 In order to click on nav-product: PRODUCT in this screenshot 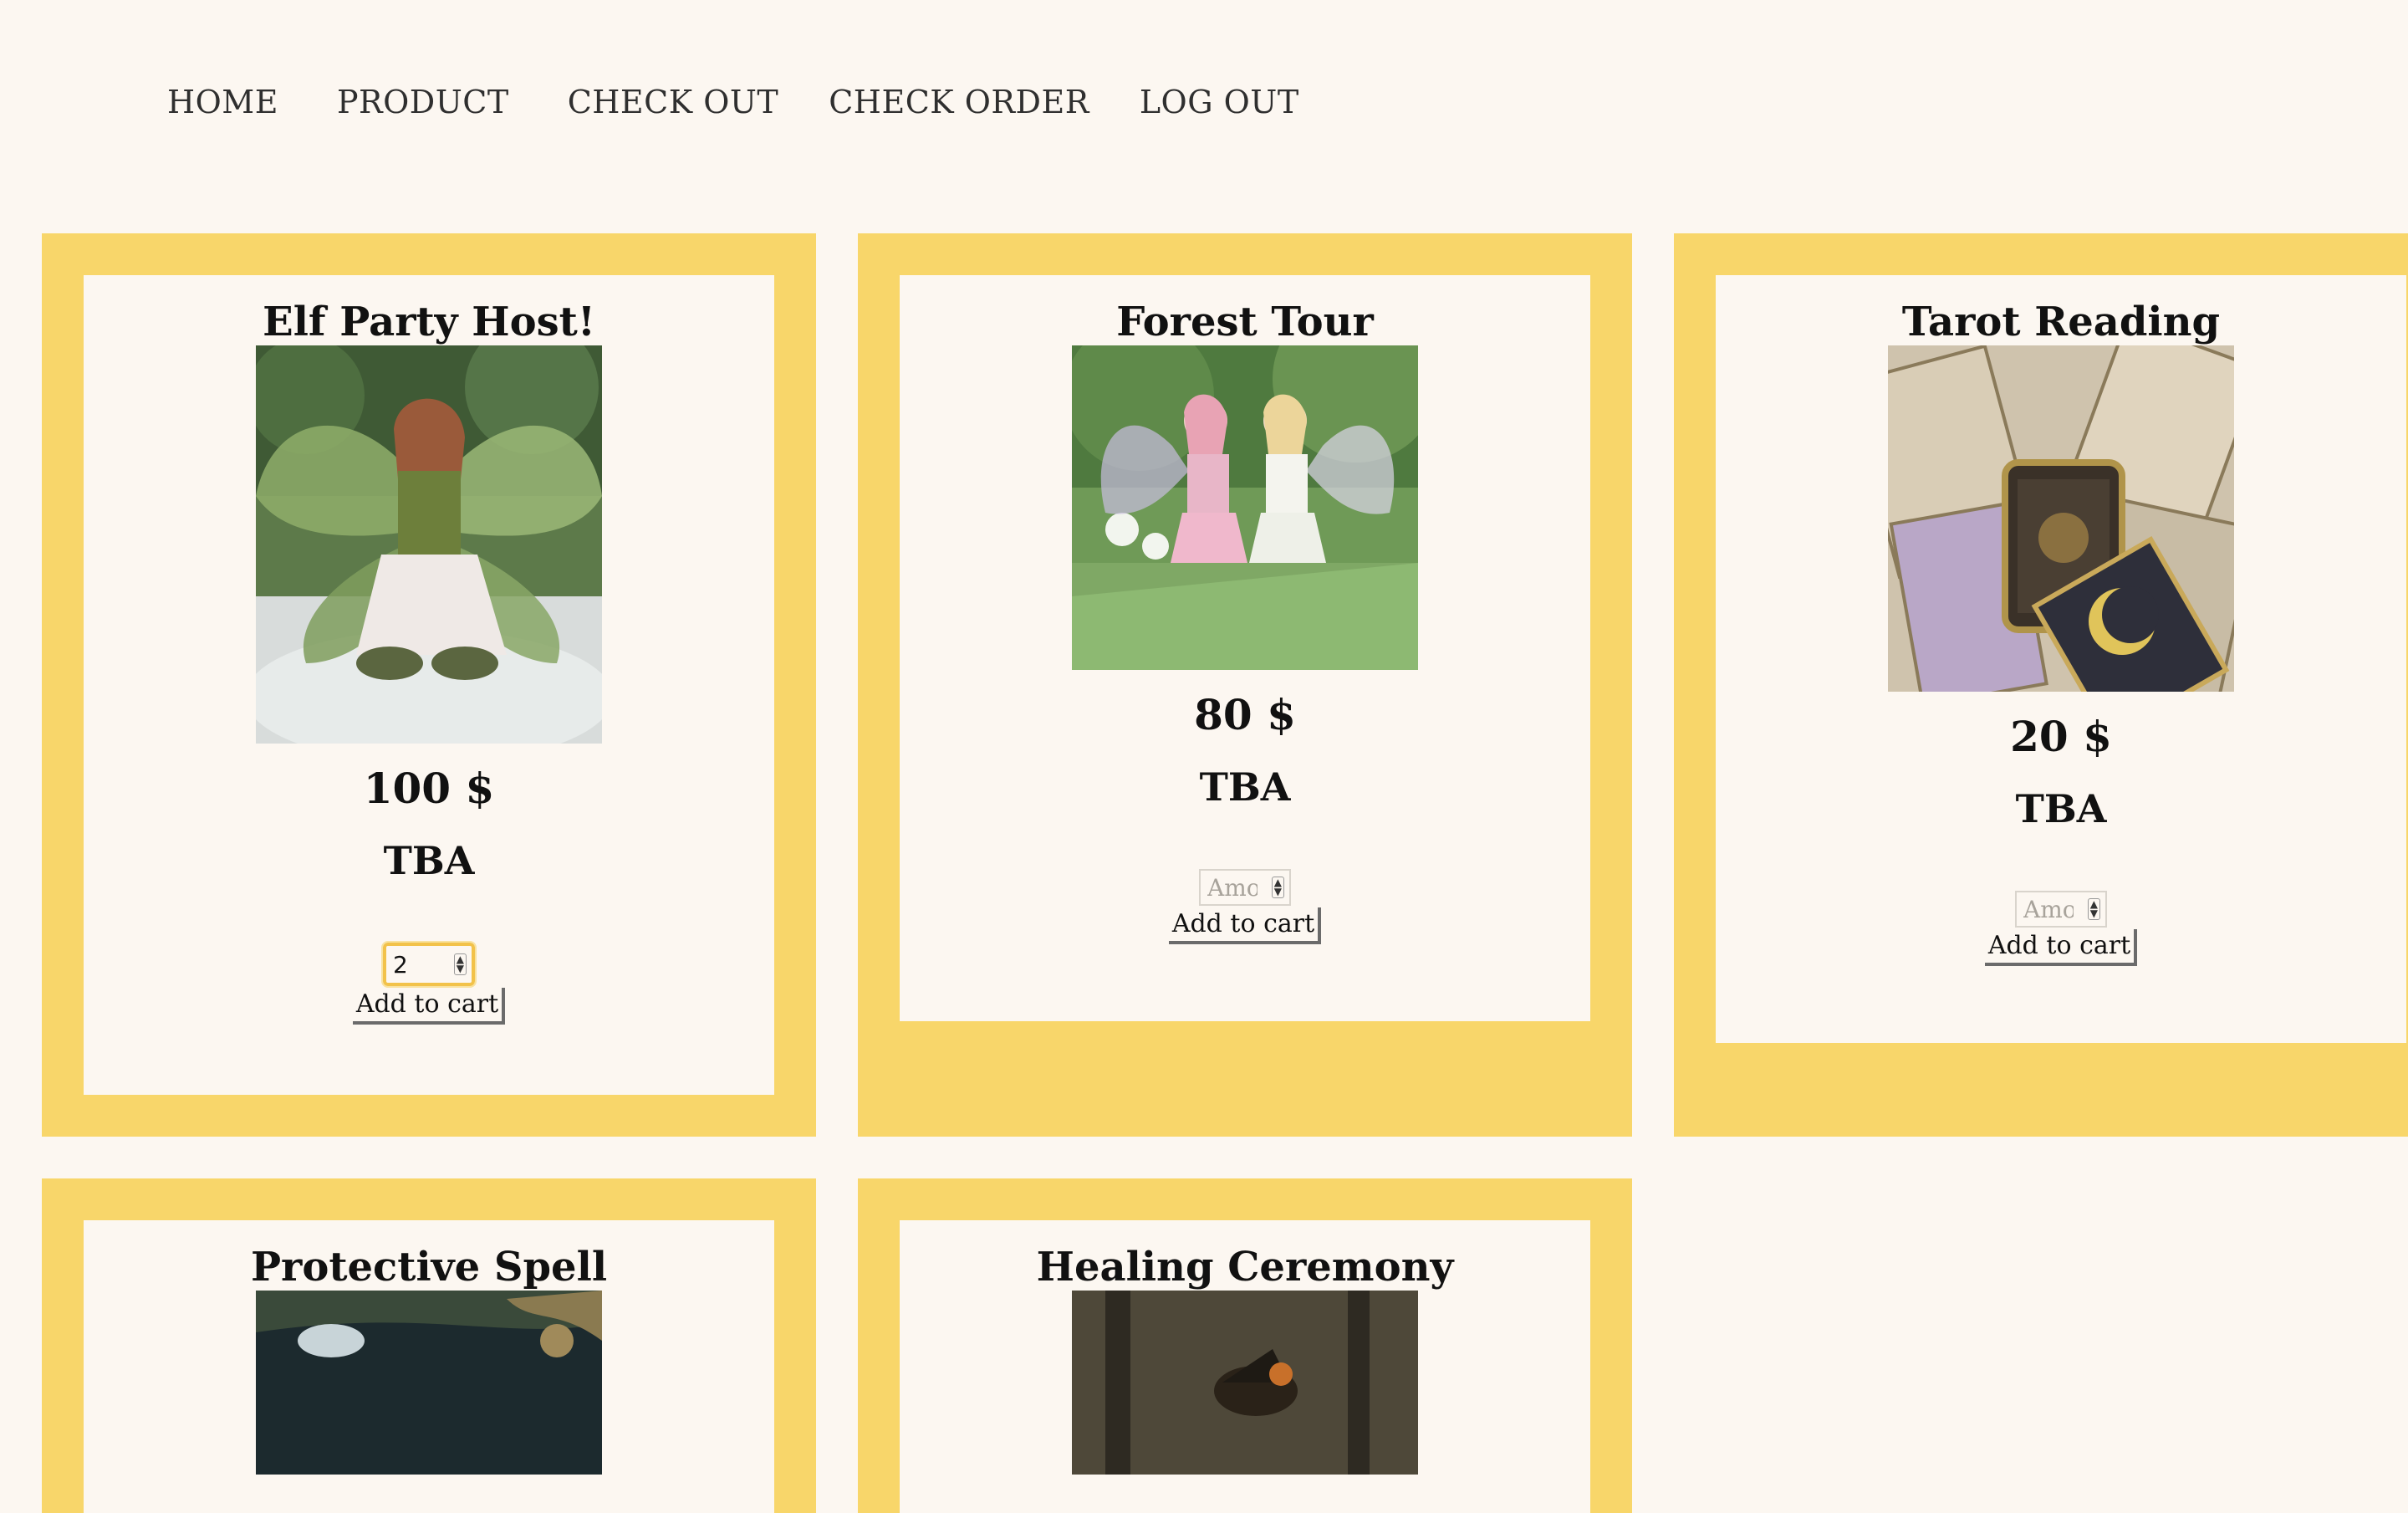, I will do `click(423, 102)`.